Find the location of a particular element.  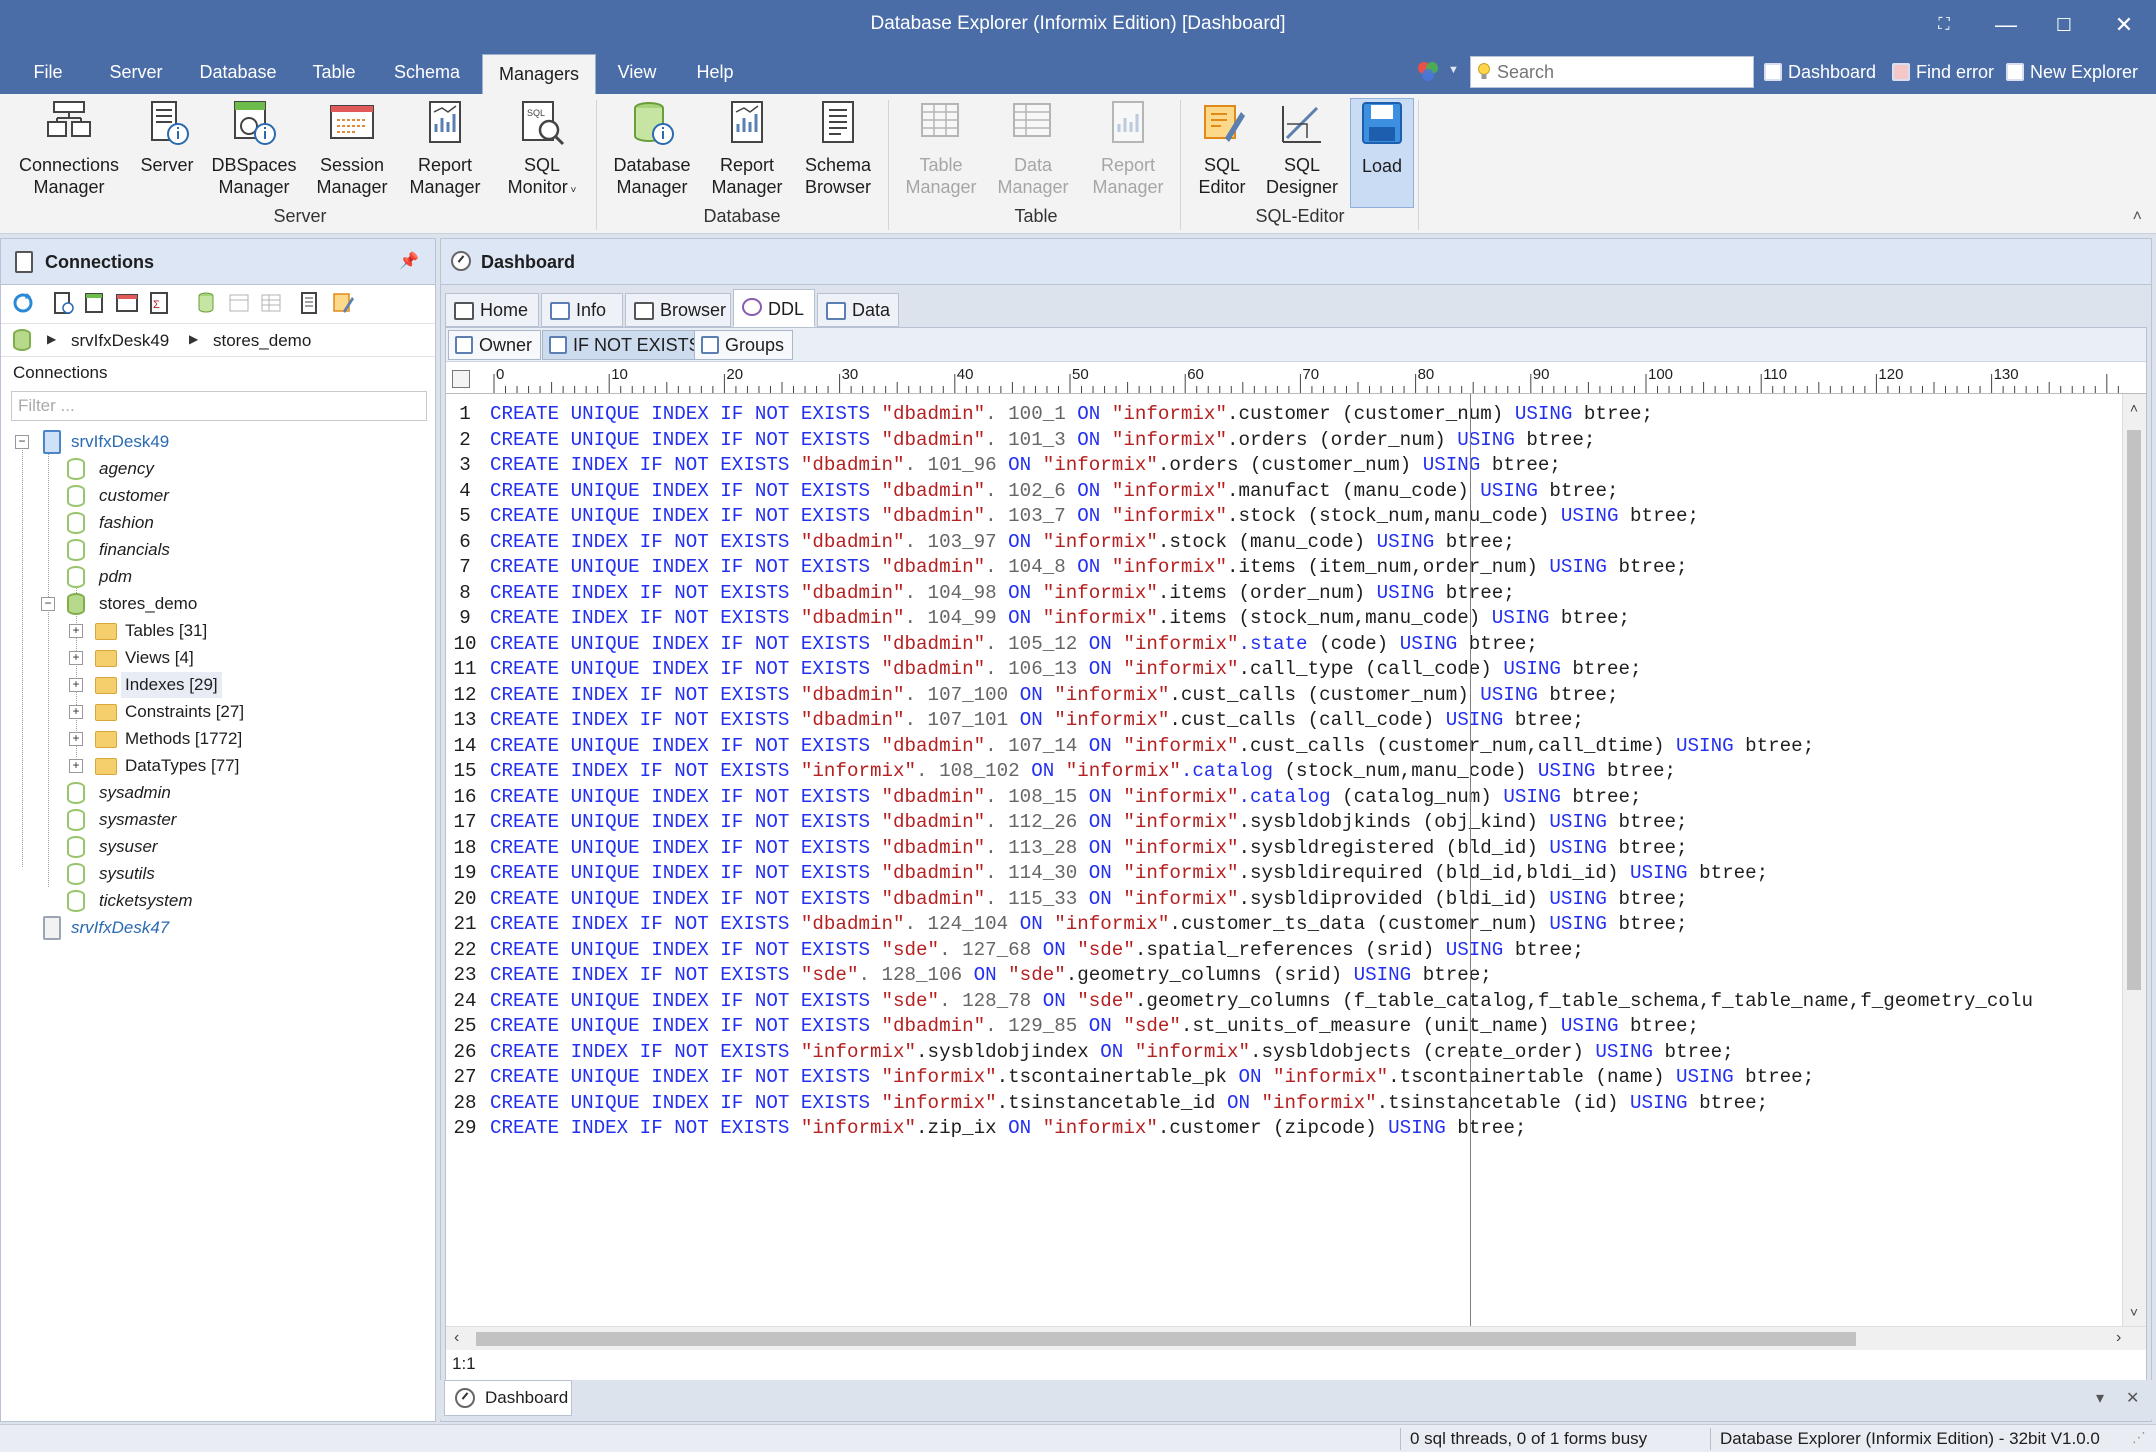

ribbon-collapse-icon: ˄ is located at coordinates (2137, 217).